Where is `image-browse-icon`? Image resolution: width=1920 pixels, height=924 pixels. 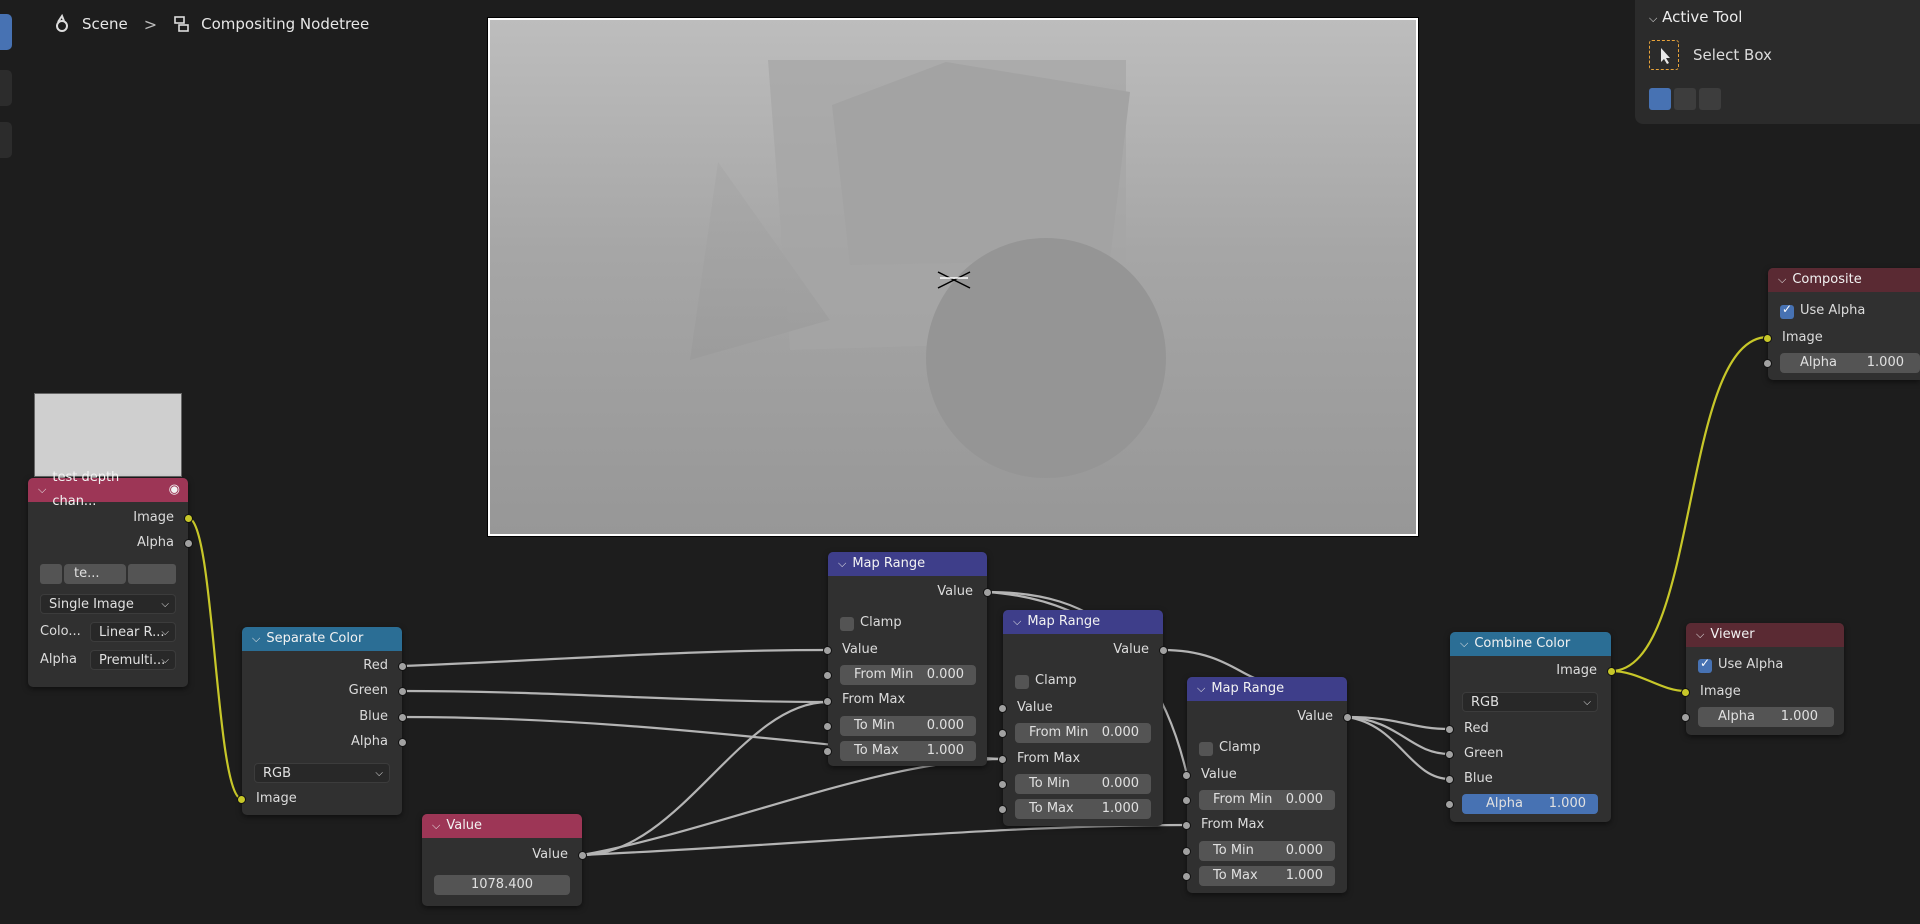 image-browse-icon is located at coordinates (51, 574).